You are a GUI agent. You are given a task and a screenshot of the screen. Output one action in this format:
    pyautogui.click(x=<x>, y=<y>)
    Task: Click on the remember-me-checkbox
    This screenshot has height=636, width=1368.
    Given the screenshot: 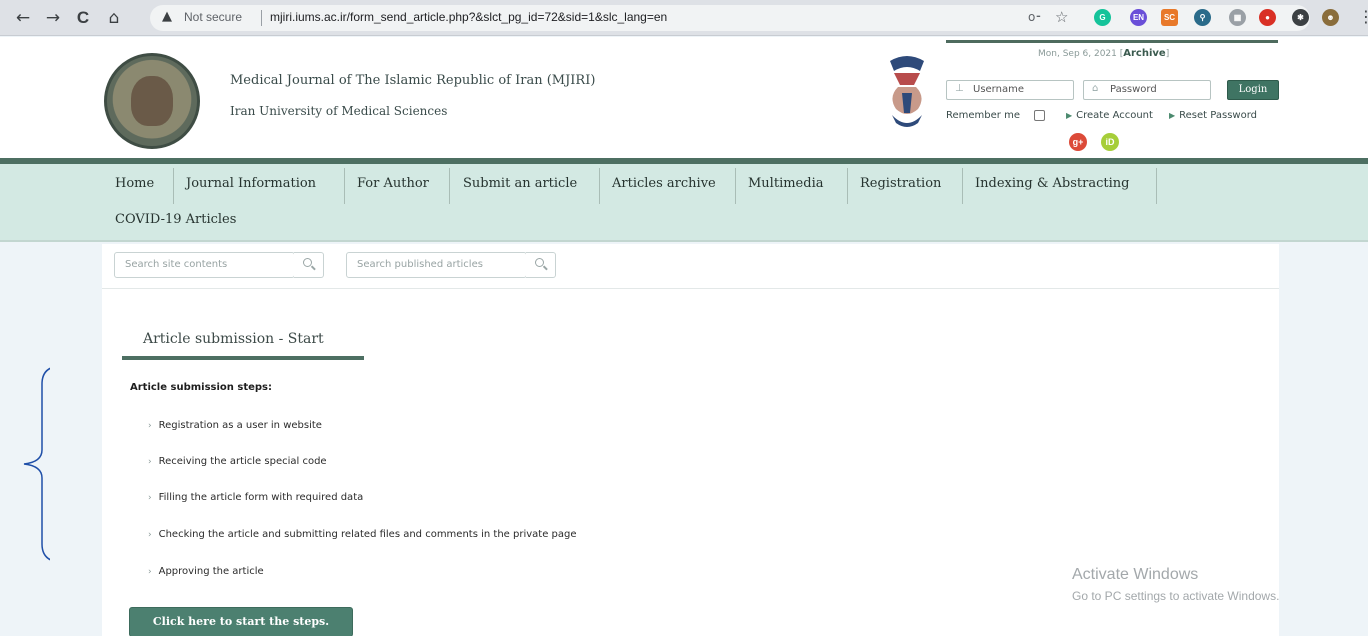 What is the action you would take?
    pyautogui.click(x=1039, y=115)
    